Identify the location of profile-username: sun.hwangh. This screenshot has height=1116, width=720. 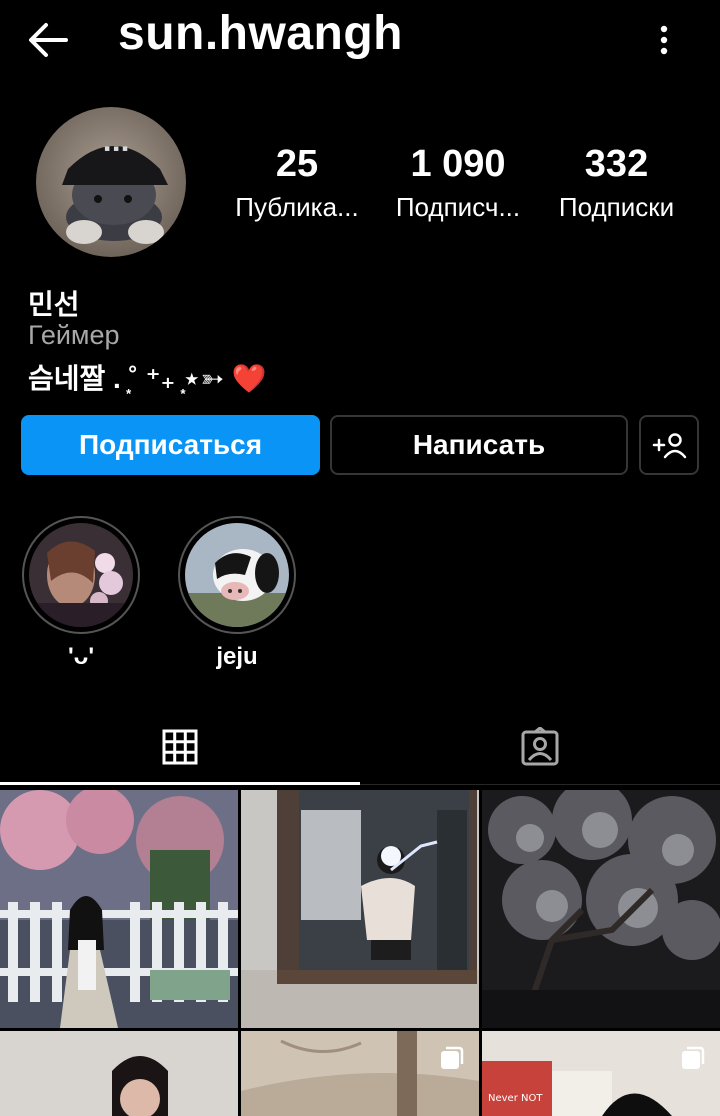
(260, 33).